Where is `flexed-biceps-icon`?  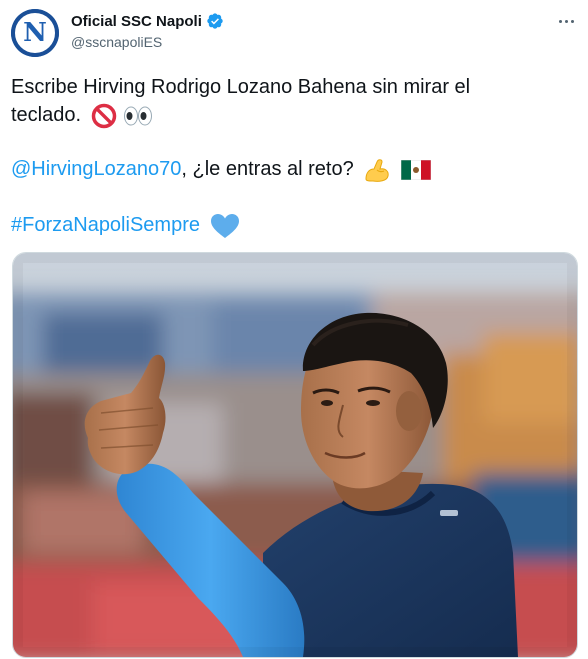
flexed-biceps-icon is located at coordinates (377, 170).